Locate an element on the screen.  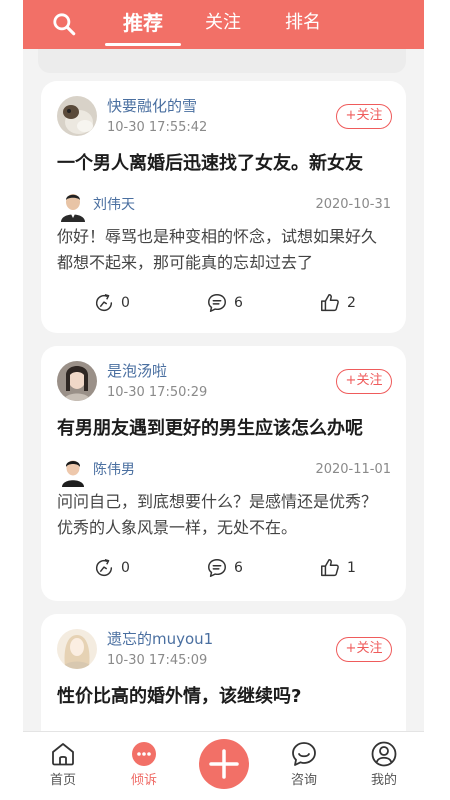
answer-excerpt: 问问自己，到底想要什么？是感情还是优秀？优秀的人象风景一样，无处不在。 is located at coordinates (223, 515).